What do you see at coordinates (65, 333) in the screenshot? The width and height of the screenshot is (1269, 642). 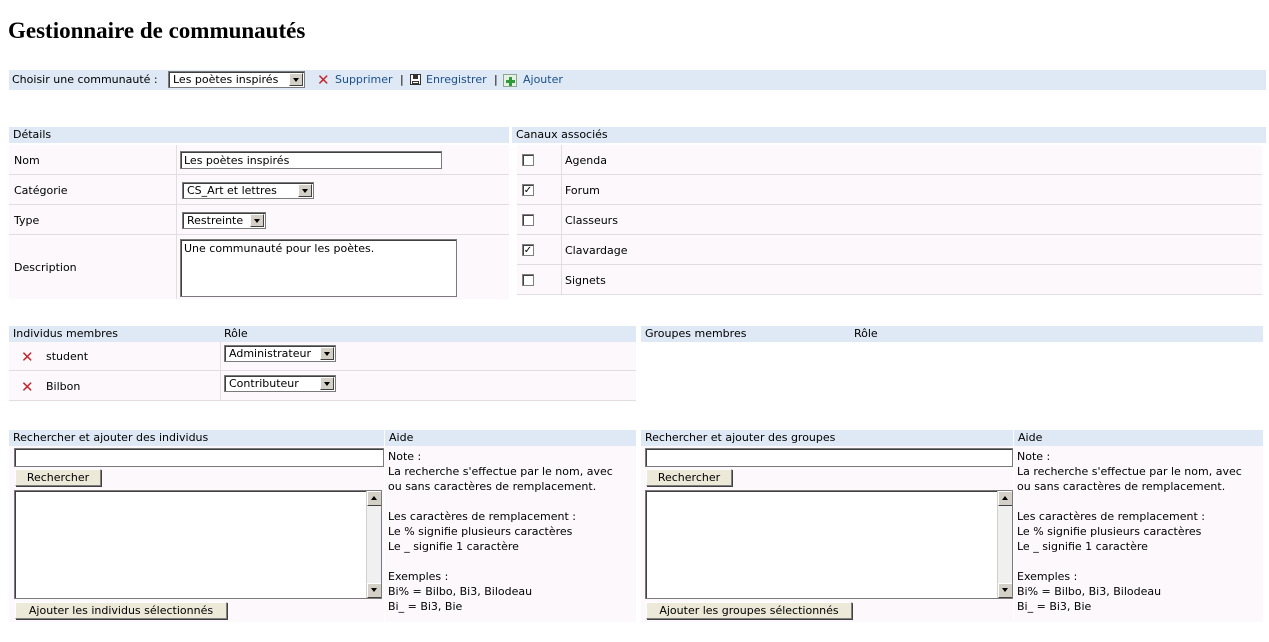 I see `members-header-label: Individus membres` at bounding box center [65, 333].